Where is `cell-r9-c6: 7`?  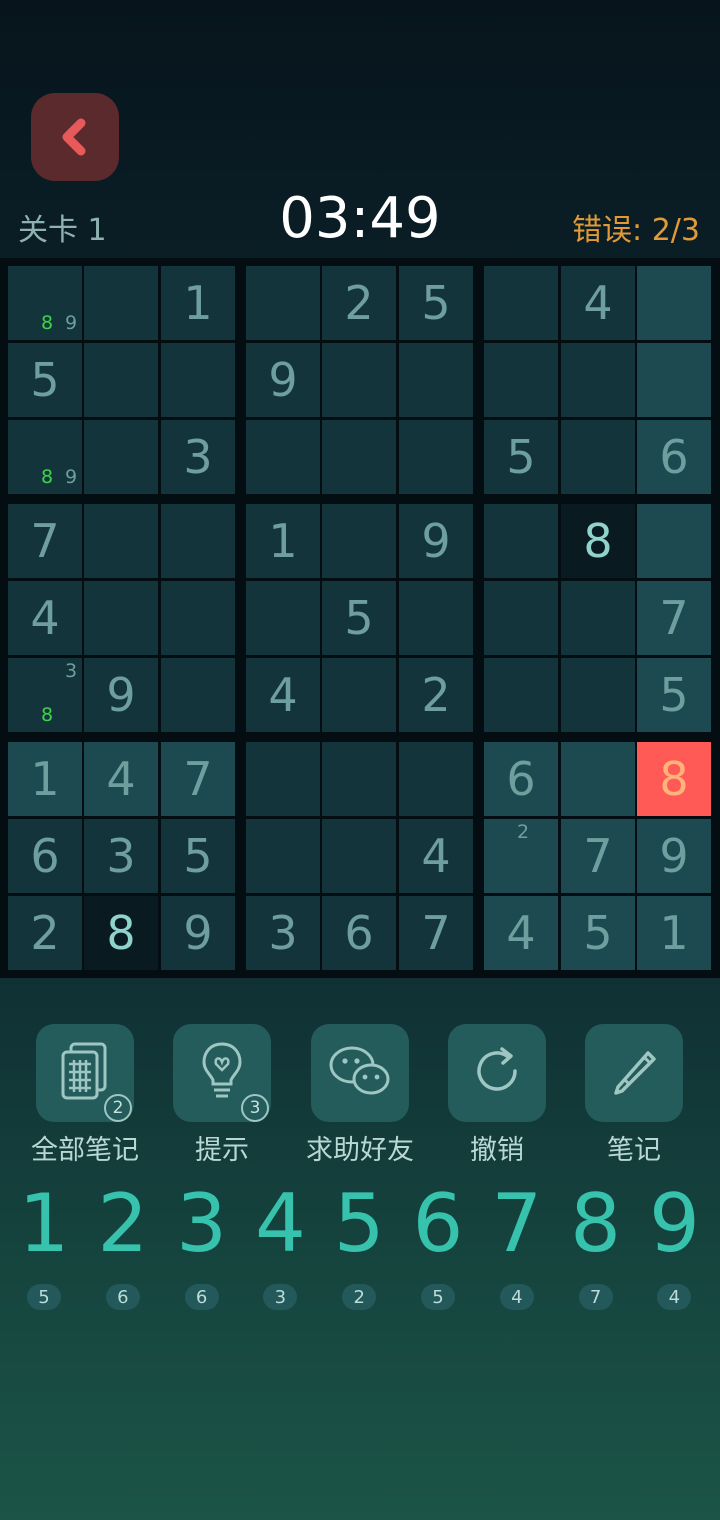 cell-r9-c6: 7 is located at coordinates (436, 933).